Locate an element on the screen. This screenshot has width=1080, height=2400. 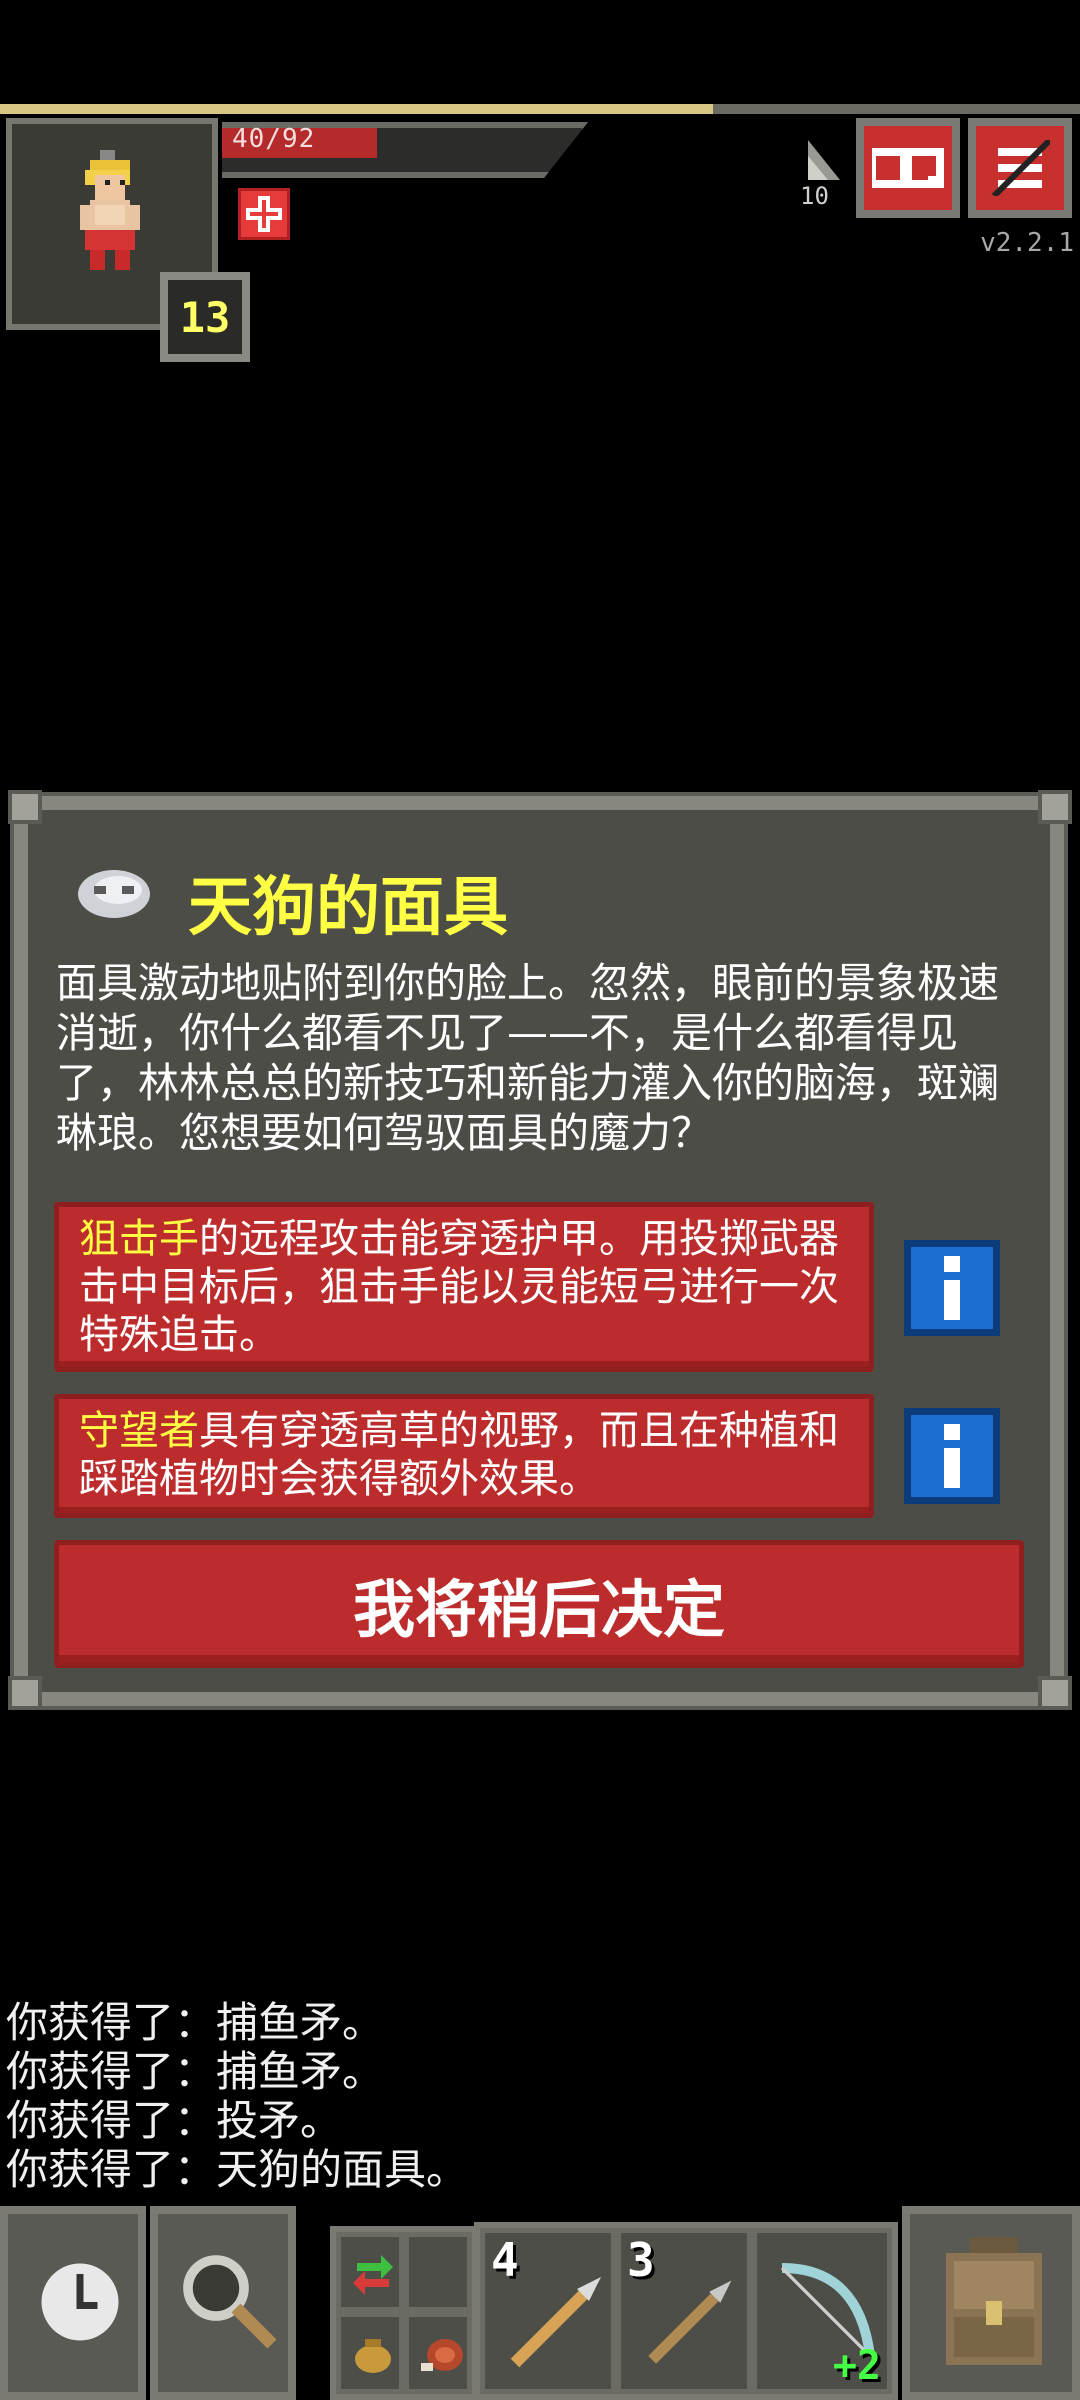
stairs-depth-icon is located at coordinates (824, 160).